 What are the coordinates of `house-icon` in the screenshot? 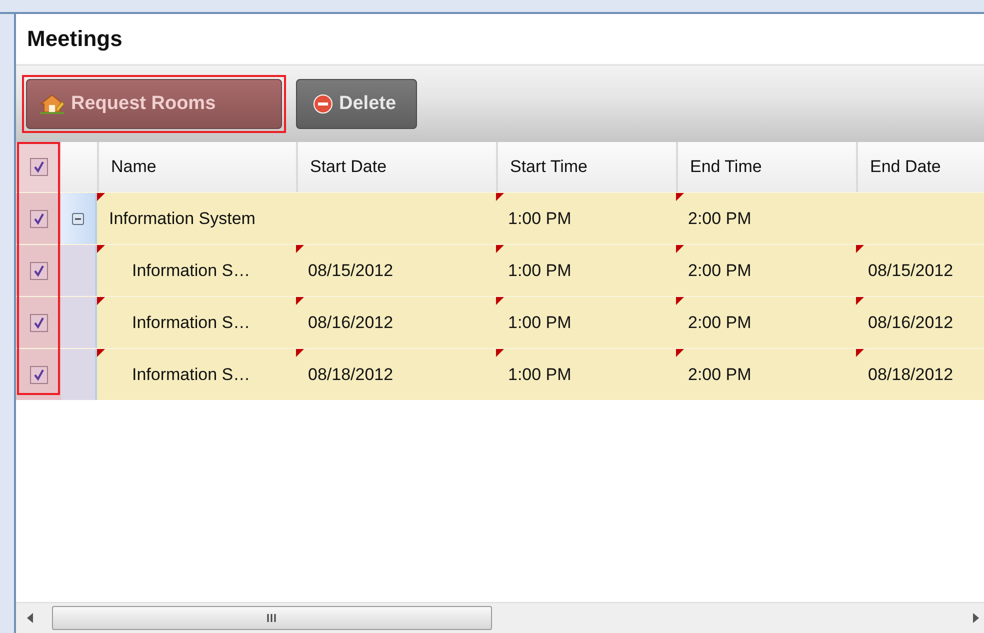 It's located at (52, 104).